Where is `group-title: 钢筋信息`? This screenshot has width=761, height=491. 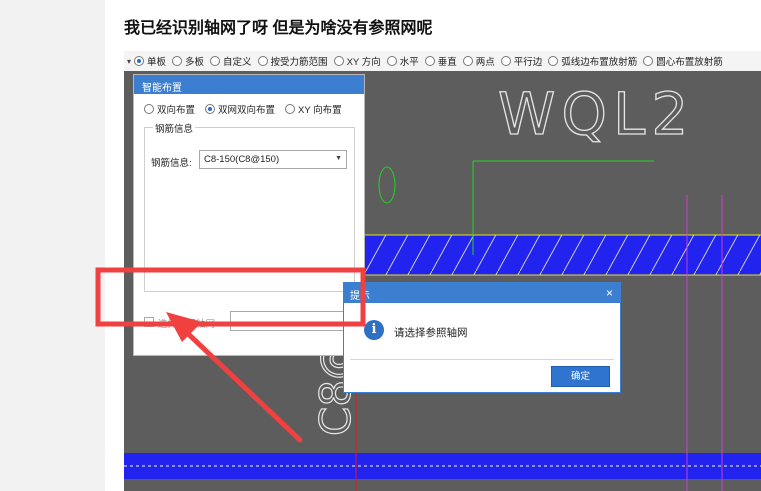
group-title: 钢筋信息 is located at coordinates (174, 128).